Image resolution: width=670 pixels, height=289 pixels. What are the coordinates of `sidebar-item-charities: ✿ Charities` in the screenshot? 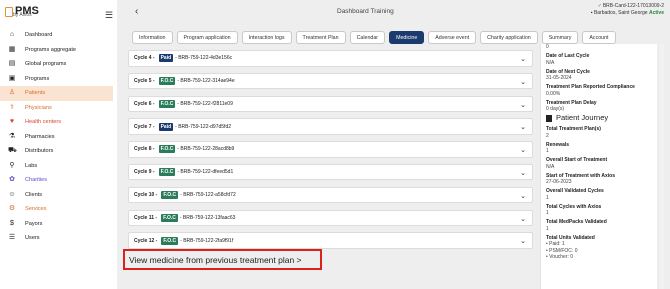 It's located at (56, 180).